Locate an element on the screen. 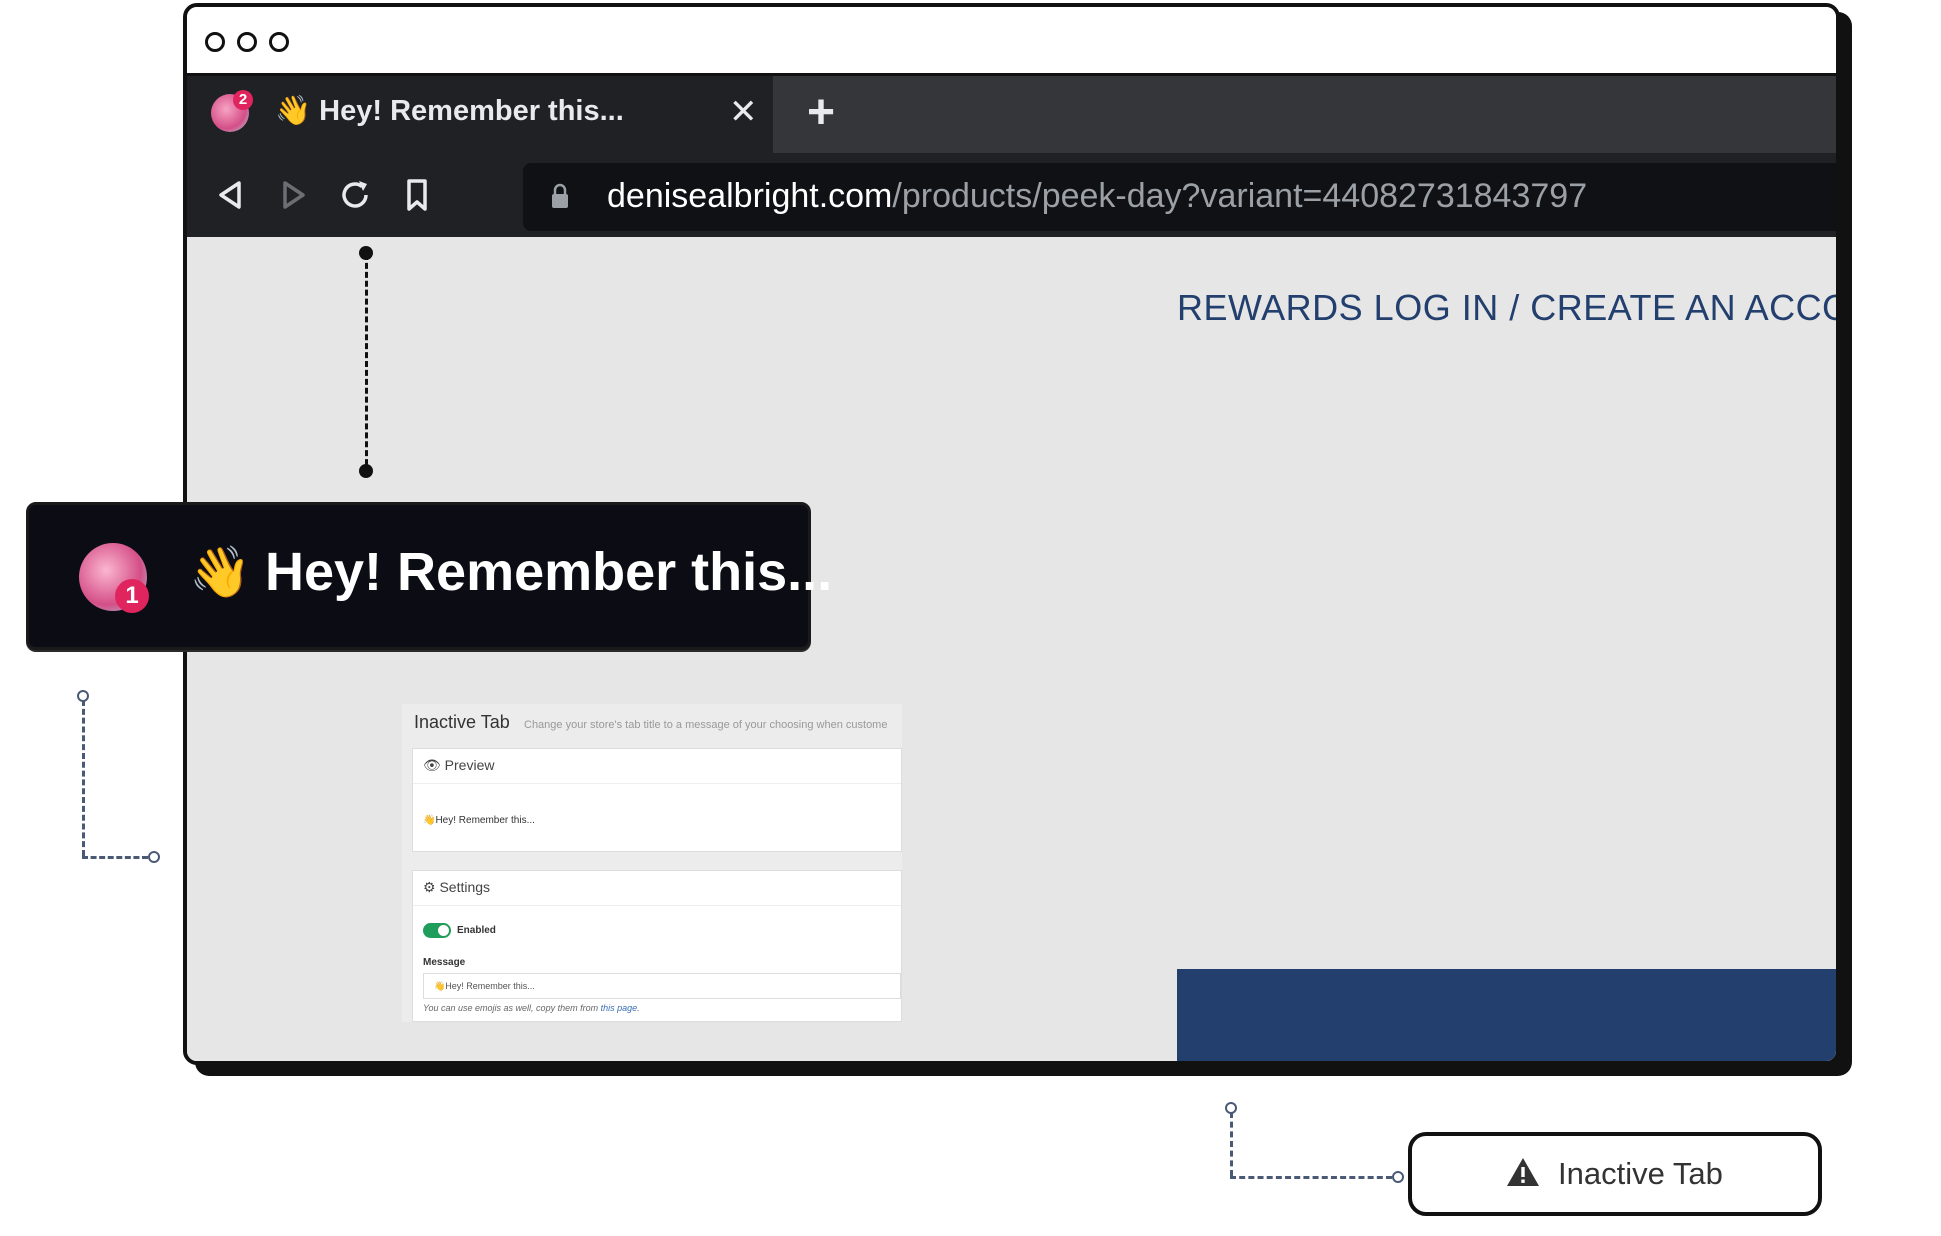 This screenshot has height=1236, width=1941. settings-title: ⚙ Settings is located at coordinates (457, 887).